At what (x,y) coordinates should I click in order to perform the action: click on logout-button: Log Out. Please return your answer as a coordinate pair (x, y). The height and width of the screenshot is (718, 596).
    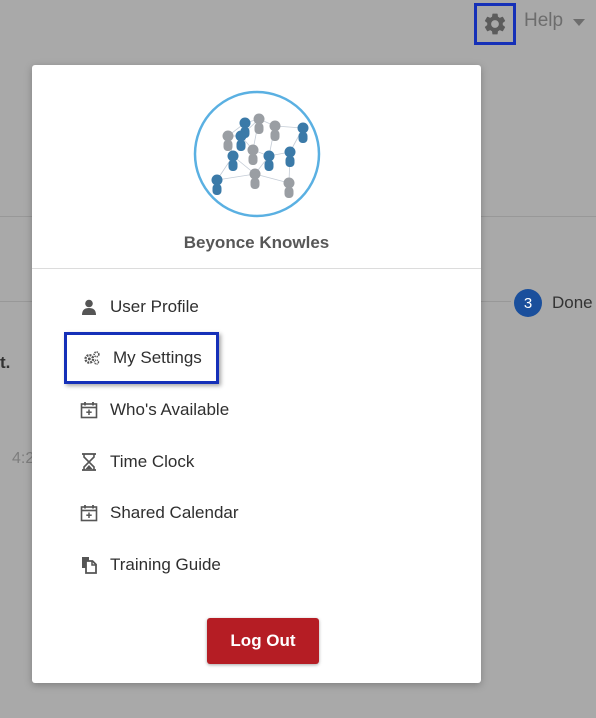
    Looking at the image, I should click on (263, 641).